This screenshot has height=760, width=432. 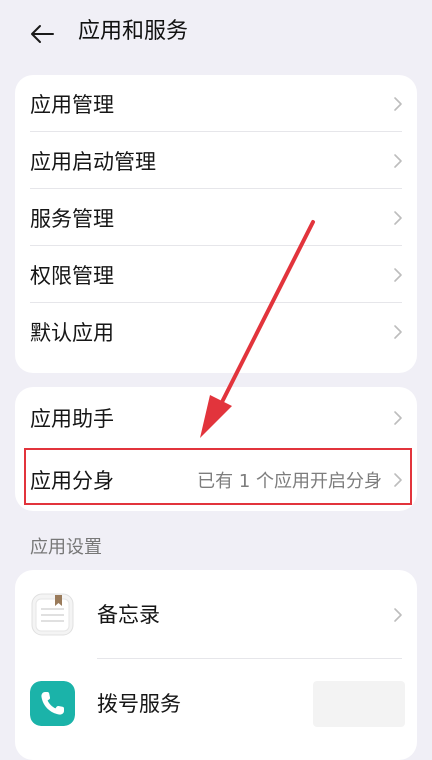 What do you see at coordinates (72, 419) in the screenshot?
I see `row-label: 应用助手` at bounding box center [72, 419].